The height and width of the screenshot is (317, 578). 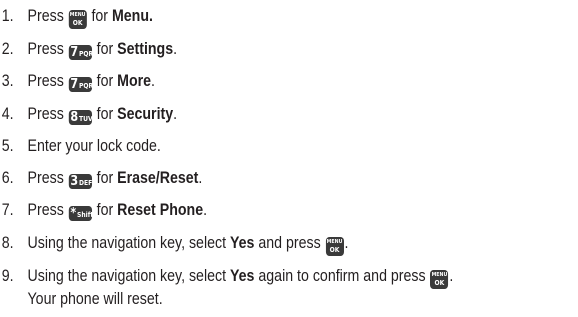 I want to click on step-number: 1., so click(x=7, y=16).